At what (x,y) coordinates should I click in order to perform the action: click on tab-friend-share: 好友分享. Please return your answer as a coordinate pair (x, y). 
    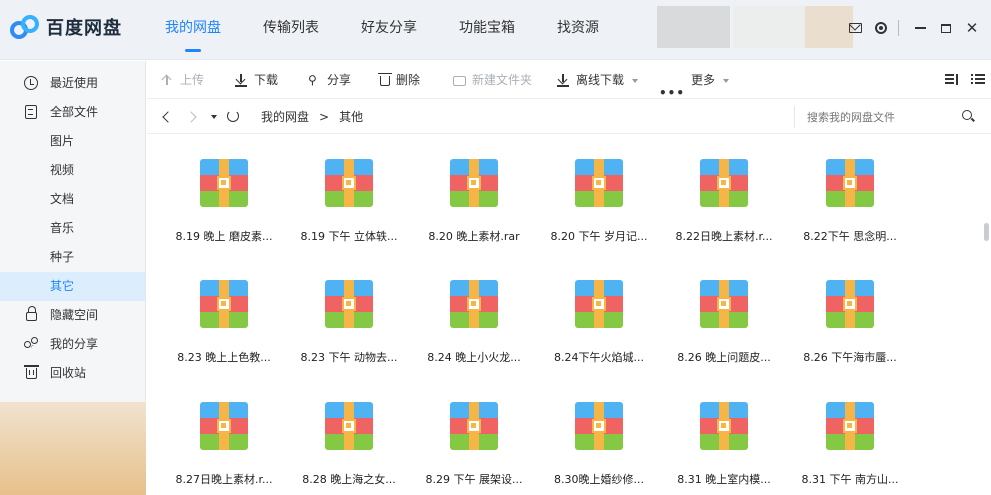
    Looking at the image, I should click on (389, 30).